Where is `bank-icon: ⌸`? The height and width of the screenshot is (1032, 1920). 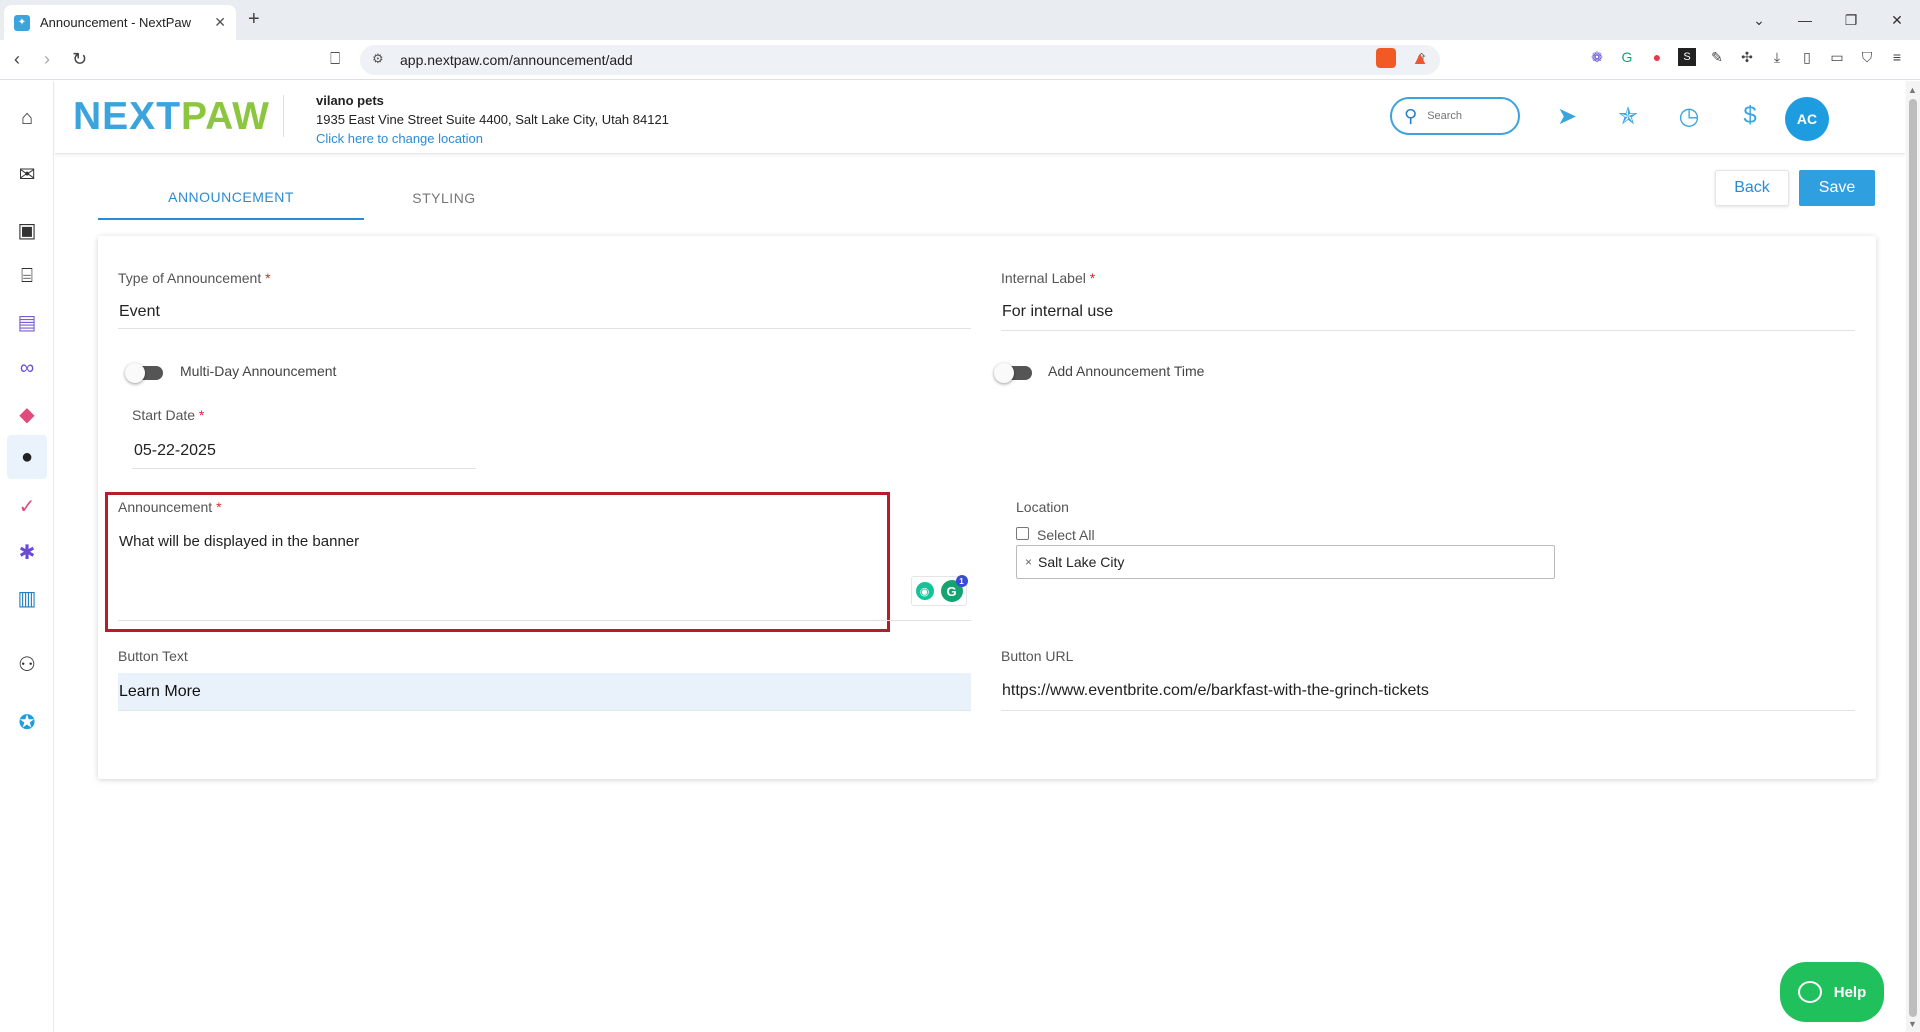 bank-icon: ⌸ is located at coordinates (27, 276).